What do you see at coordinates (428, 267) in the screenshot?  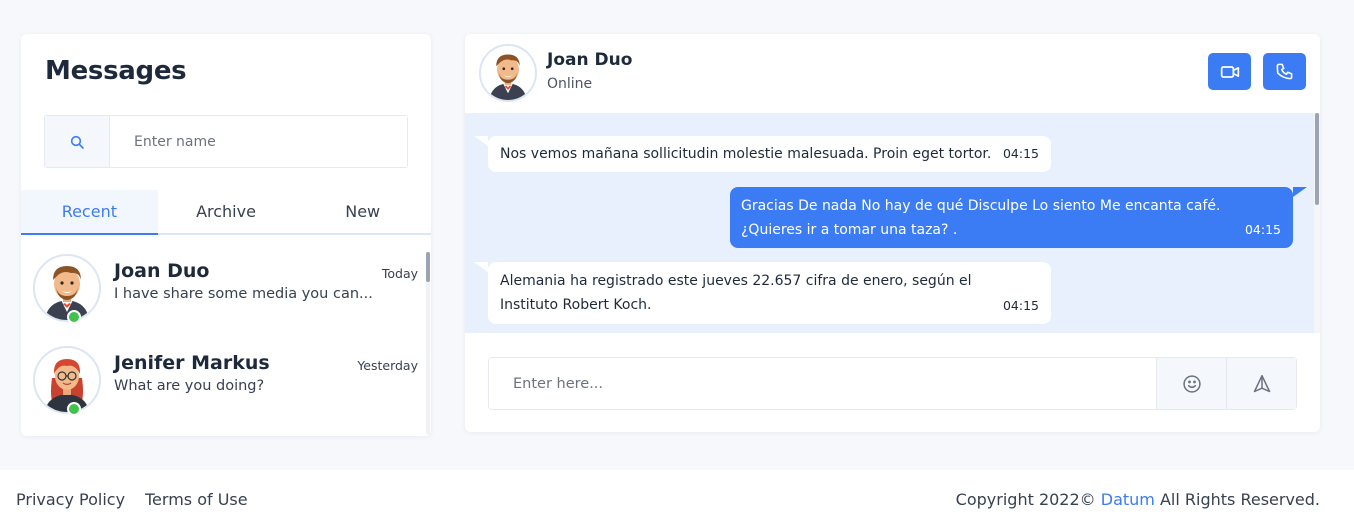 I see `contact-list-scrollbar-thumb` at bounding box center [428, 267].